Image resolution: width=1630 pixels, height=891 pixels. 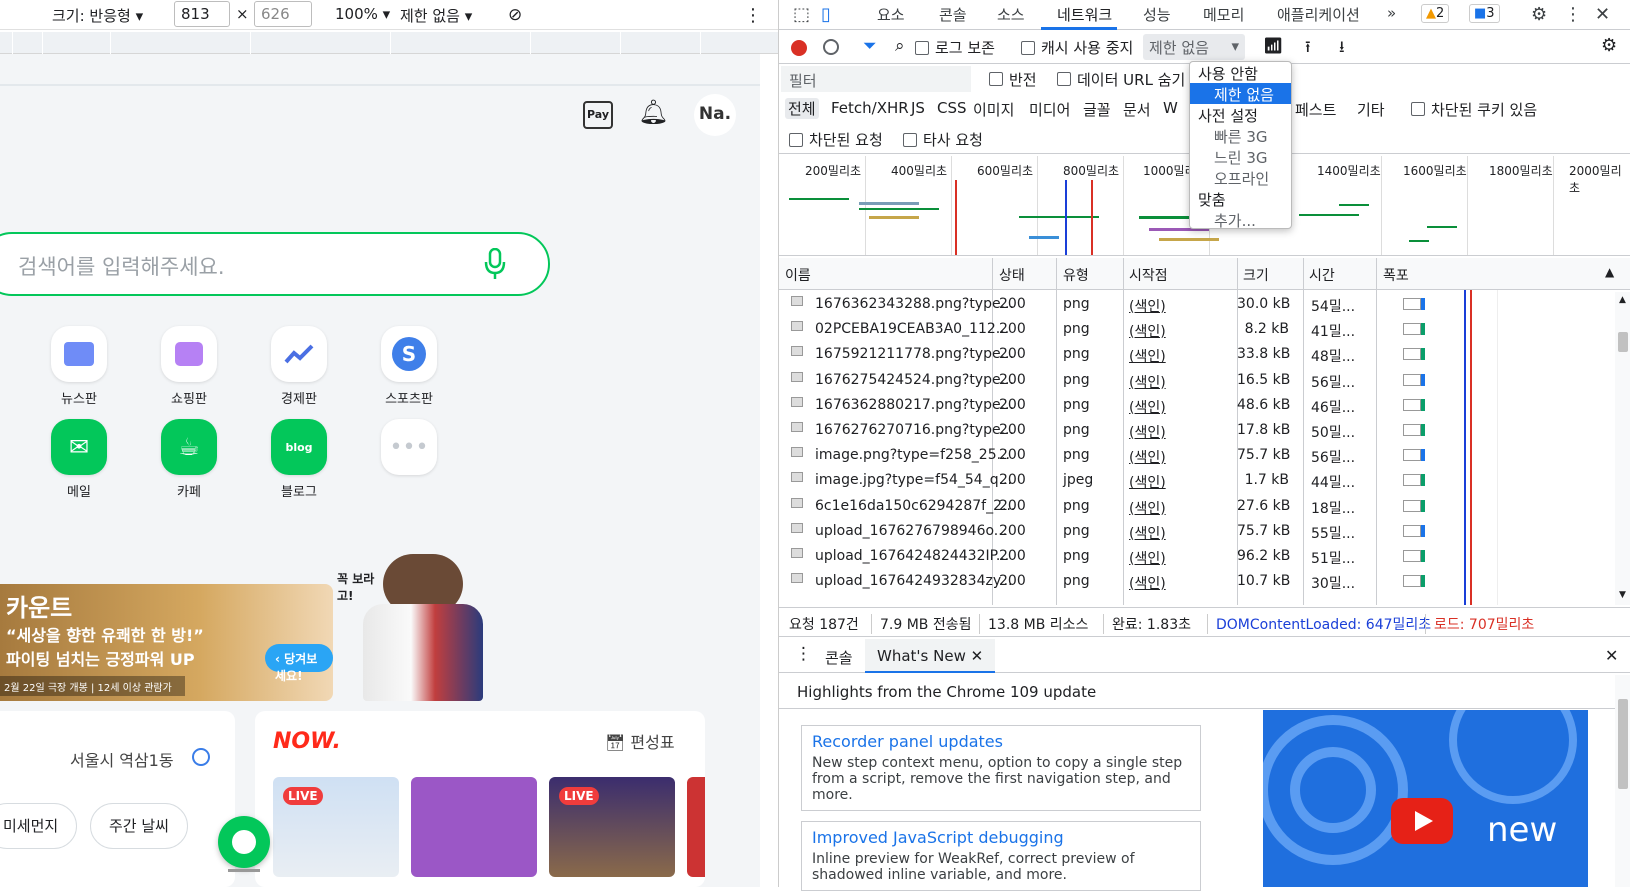 What do you see at coordinates (409, 447) in the screenshot?
I see `app-more: •••` at bounding box center [409, 447].